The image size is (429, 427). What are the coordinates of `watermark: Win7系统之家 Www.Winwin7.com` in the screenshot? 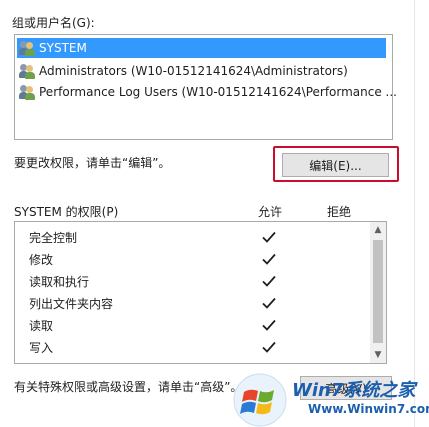 It's located at (329, 398).